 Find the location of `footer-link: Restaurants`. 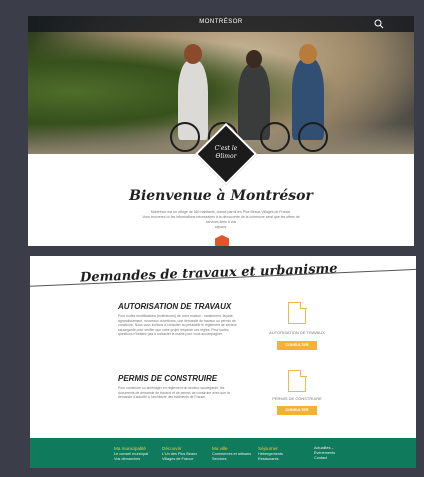

footer-link: Restaurants is located at coordinates (270, 459).